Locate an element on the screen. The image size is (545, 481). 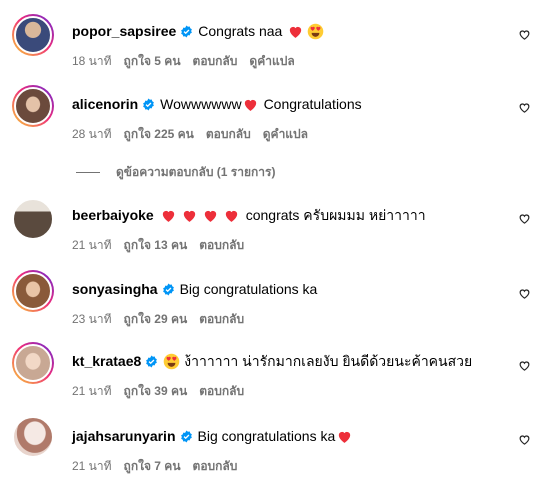
likes-count: ถูกใจ 5 คน is located at coordinates (152, 61).